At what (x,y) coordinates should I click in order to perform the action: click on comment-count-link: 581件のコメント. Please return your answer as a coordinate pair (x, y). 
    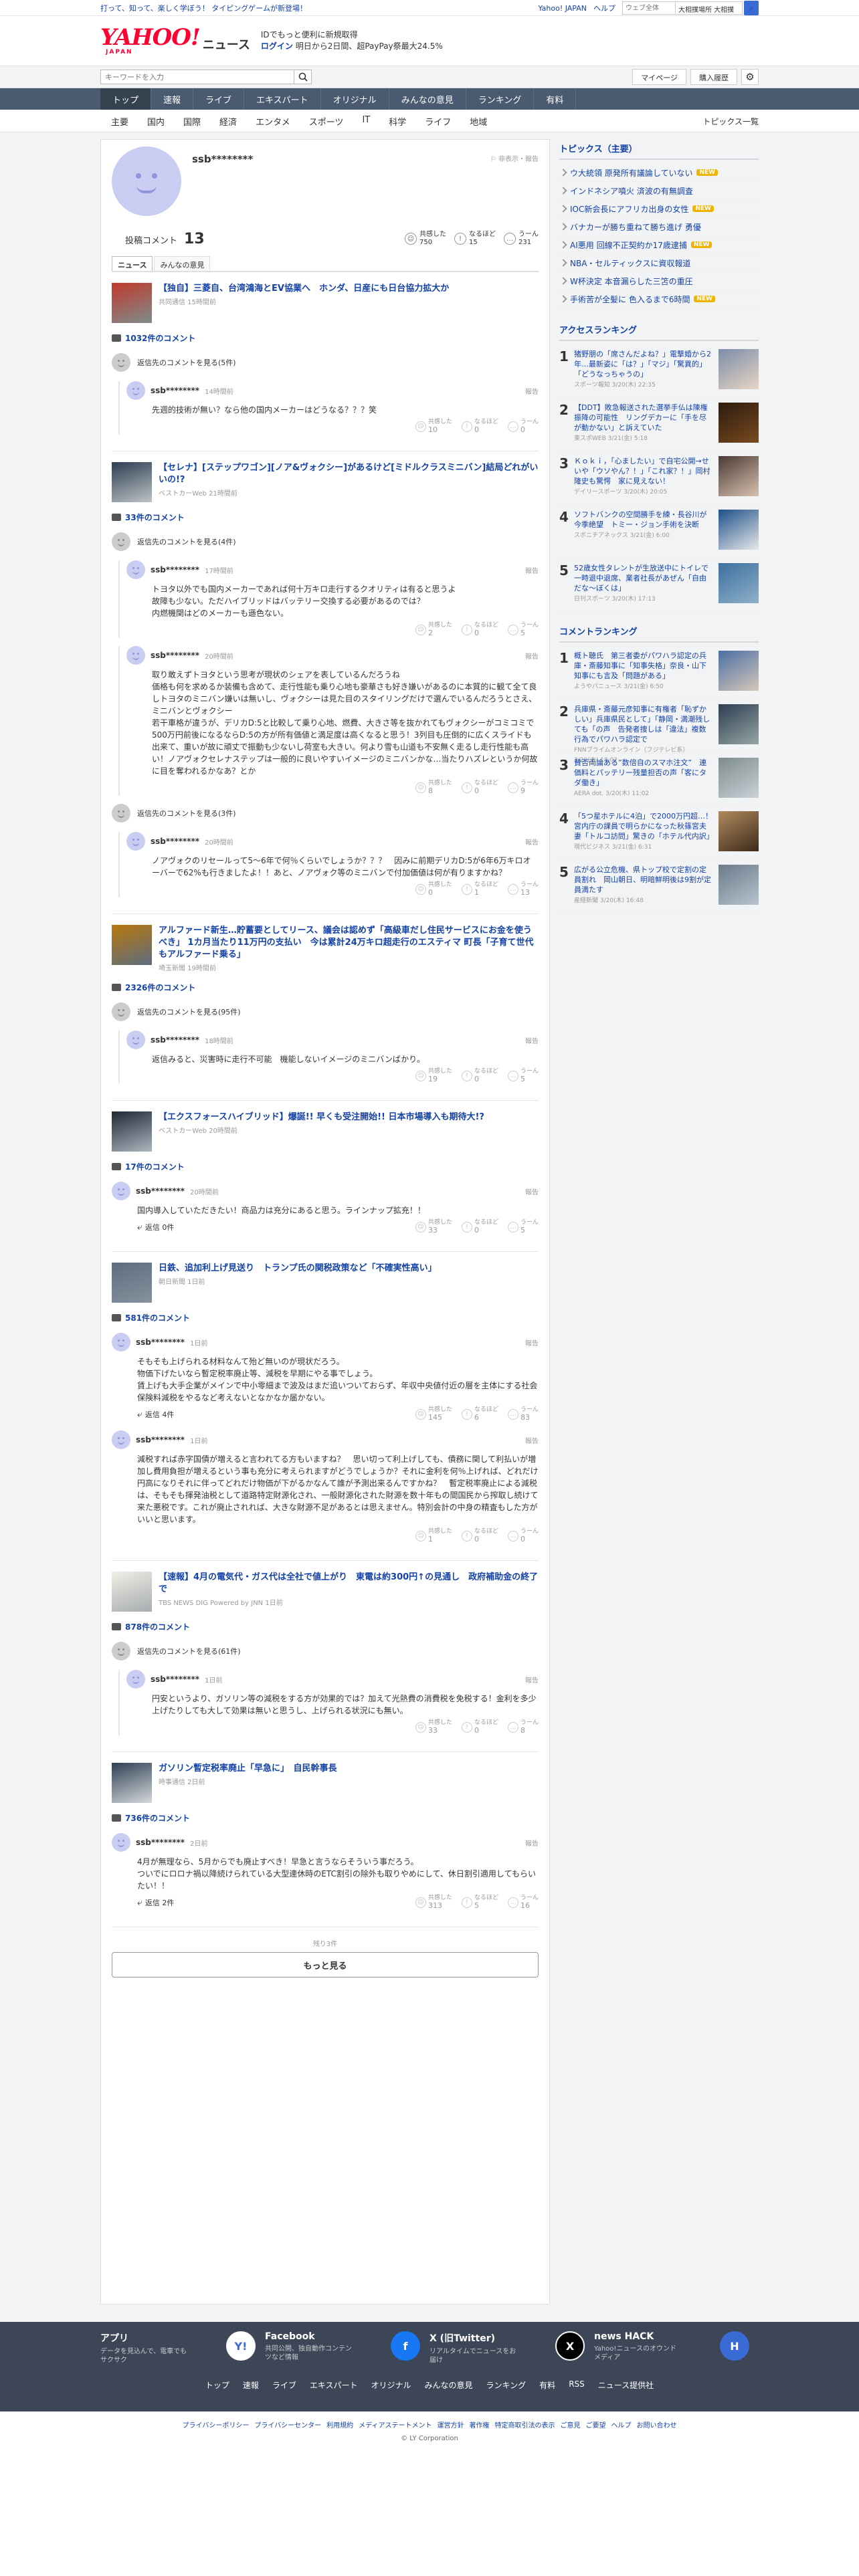
    Looking at the image, I should click on (326, 1317).